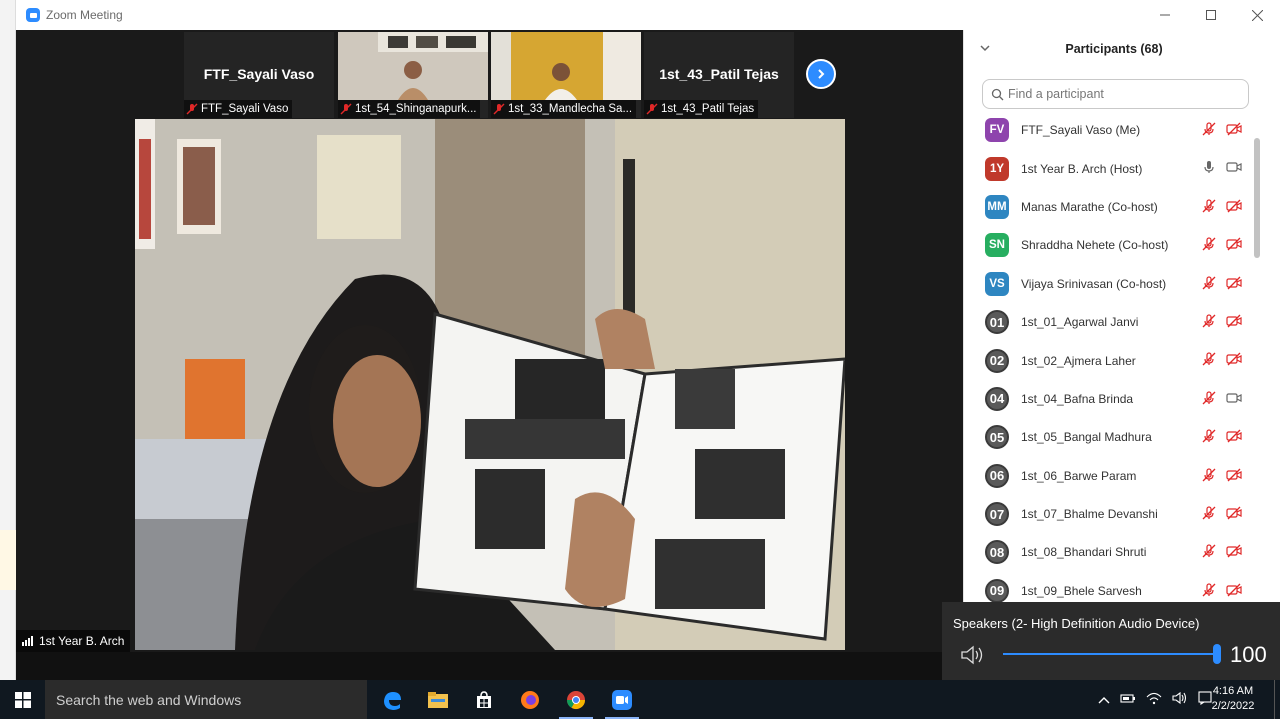 The height and width of the screenshot is (719, 1280). What do you see at coordinates (1233, 699) in the screenshot?
I see `taskbar-clock: 4:16 AM 2/2/2022` at bounding box center [1233, 699].